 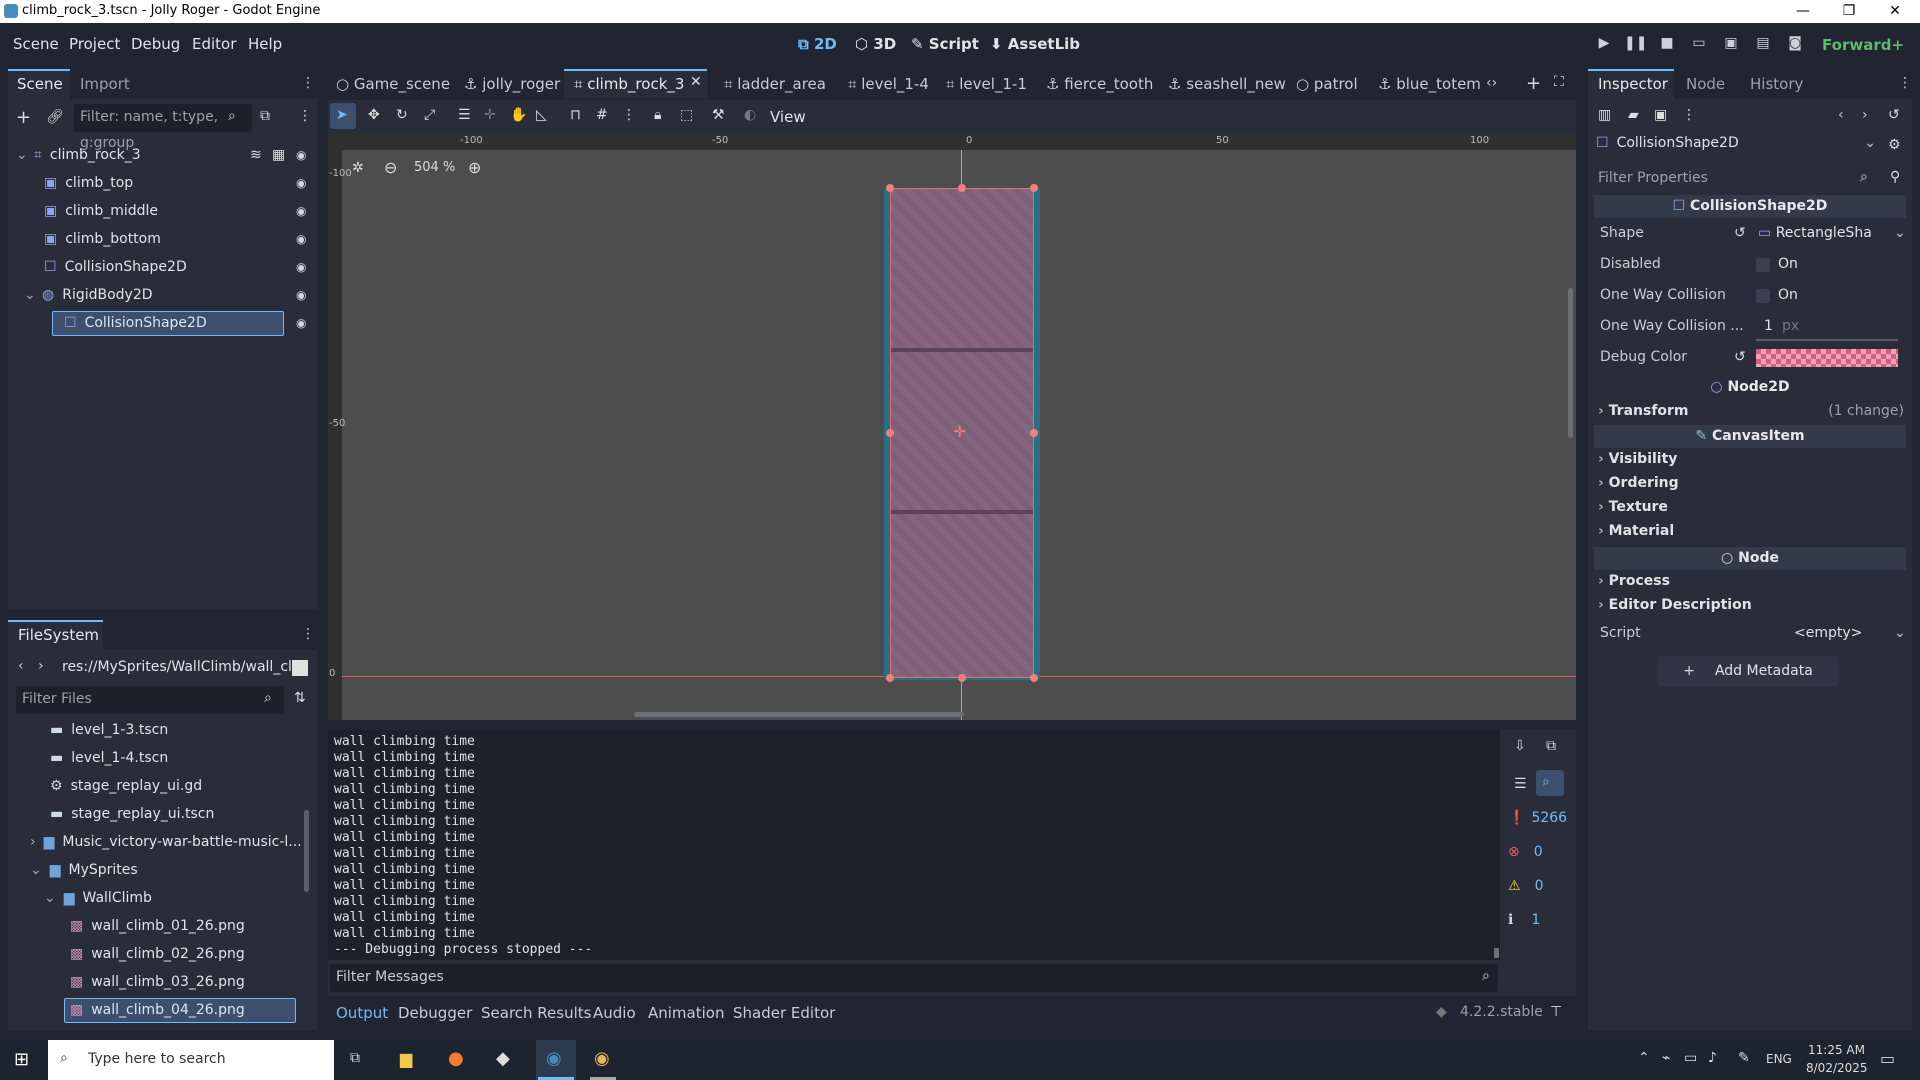 What do you see at coordinates (176, 668) in the screenshot?
I see `filesystem-path-field: res://MySprites/WallClimb/wall_cli` at bounding box center [176, 668].